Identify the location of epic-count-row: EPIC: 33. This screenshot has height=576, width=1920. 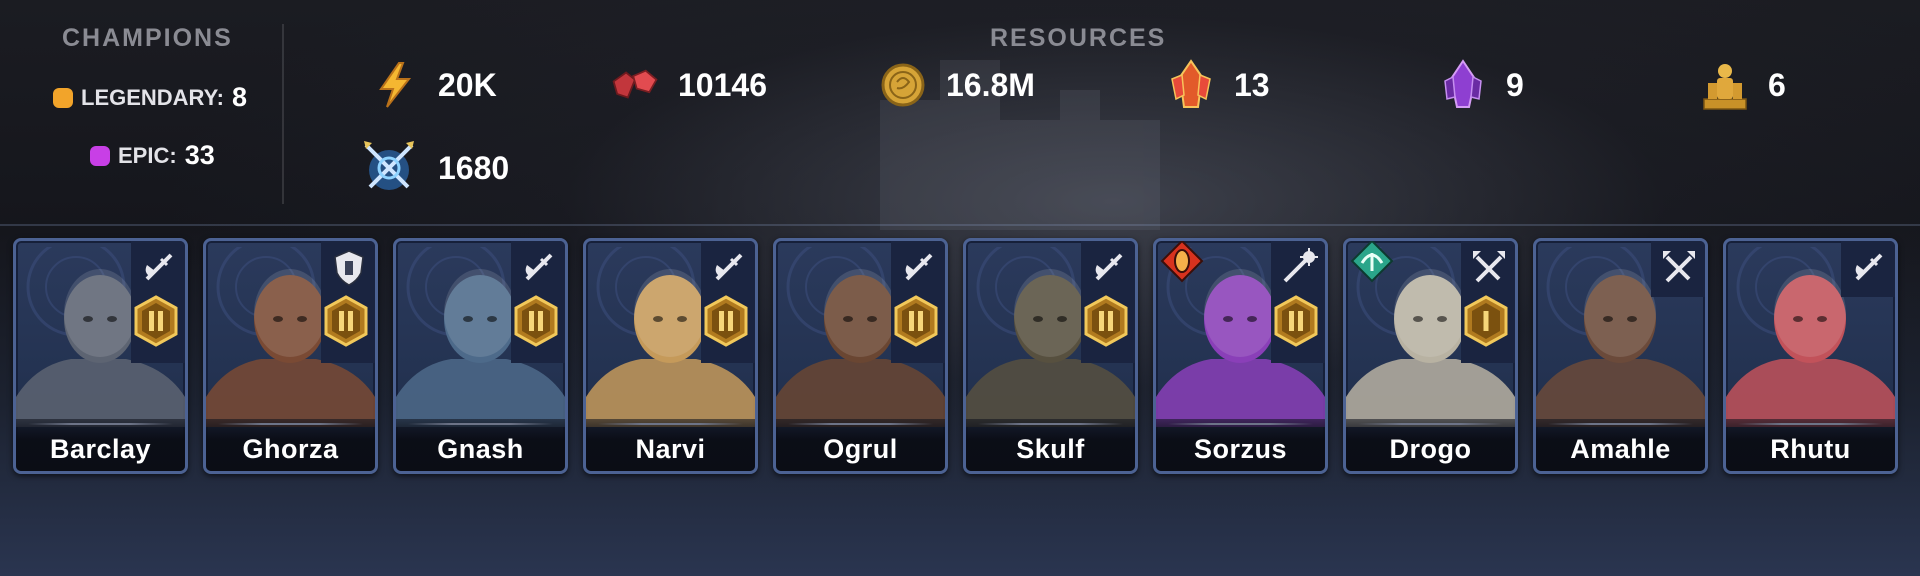
(152, 155).